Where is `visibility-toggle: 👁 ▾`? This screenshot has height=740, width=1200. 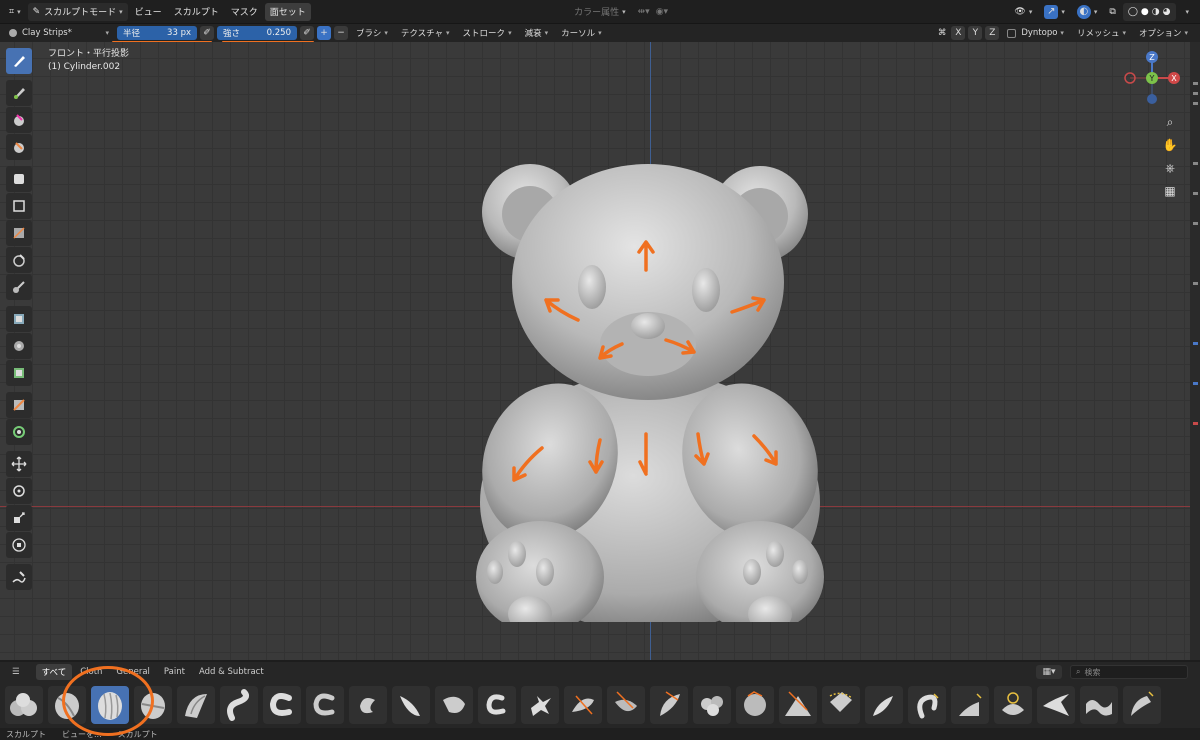
visibility-toggle: 👁 ▾ is located at coordinates (1023, 12).